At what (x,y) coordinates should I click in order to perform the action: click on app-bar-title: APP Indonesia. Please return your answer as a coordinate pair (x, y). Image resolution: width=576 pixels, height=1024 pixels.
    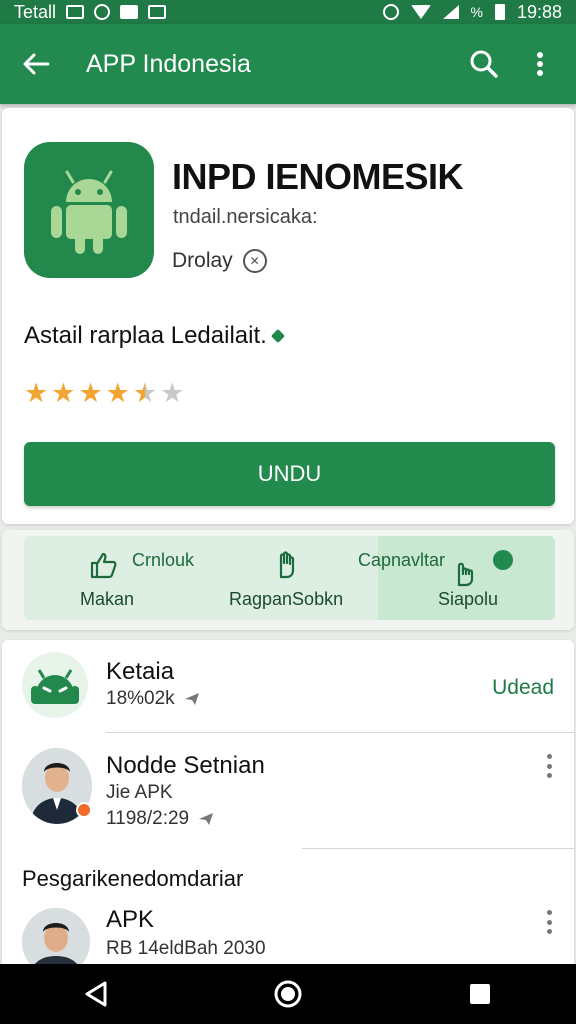
    Looking at the image, I should click on (168, 63).